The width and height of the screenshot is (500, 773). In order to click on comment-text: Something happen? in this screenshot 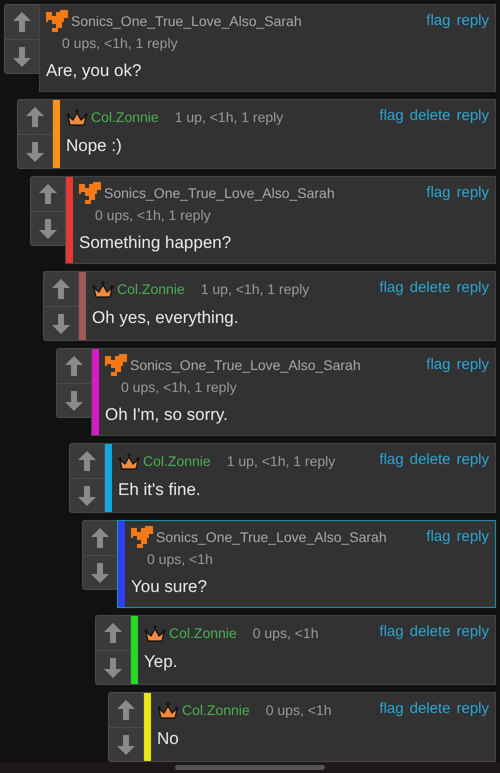, I will do `click(155, 243)`.